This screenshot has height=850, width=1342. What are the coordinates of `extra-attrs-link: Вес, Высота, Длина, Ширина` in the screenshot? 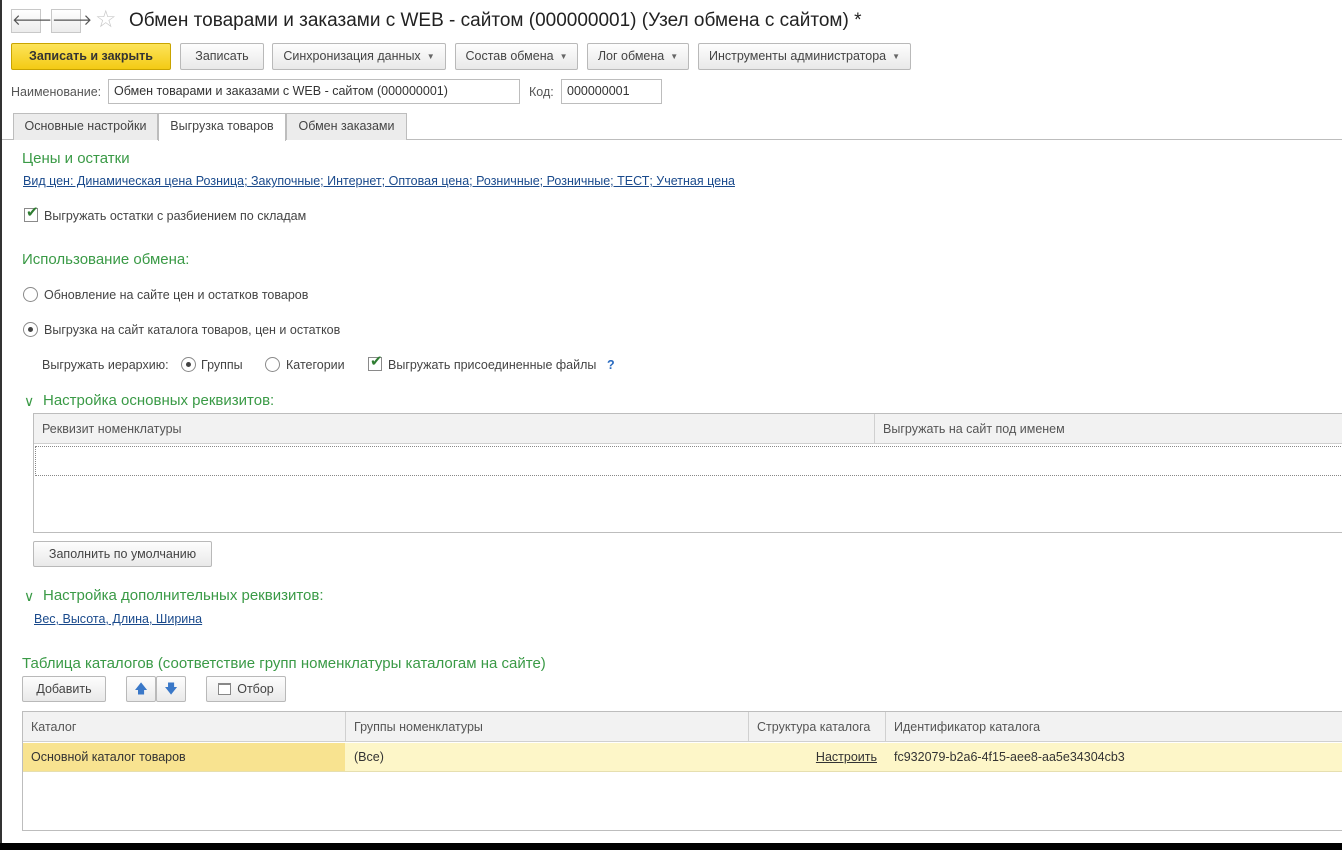 It's located at (118, 619).